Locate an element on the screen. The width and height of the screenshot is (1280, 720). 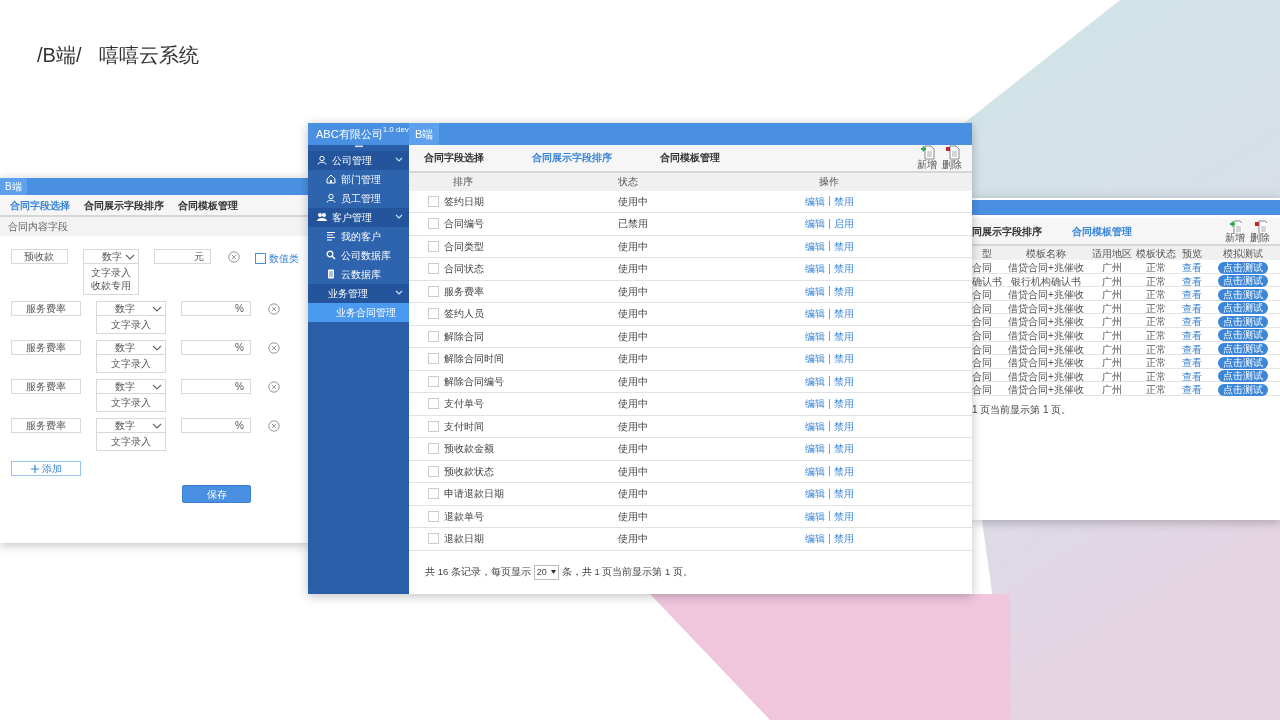
toolbar-button: 新增 is located at coordinates (927, 157).